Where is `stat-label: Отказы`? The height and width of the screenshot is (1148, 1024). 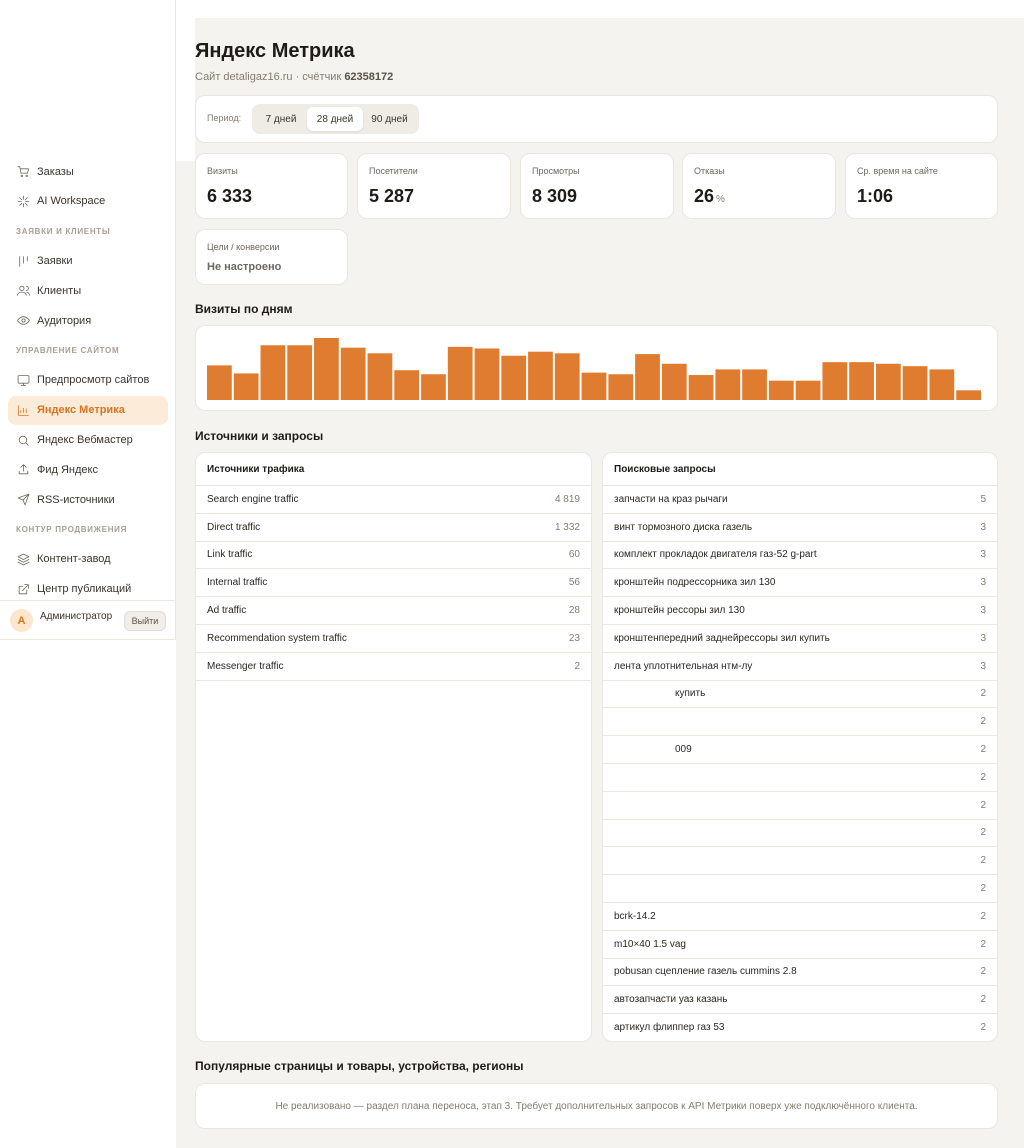
stat-label: Отказы is located at coordinates (709, 171).